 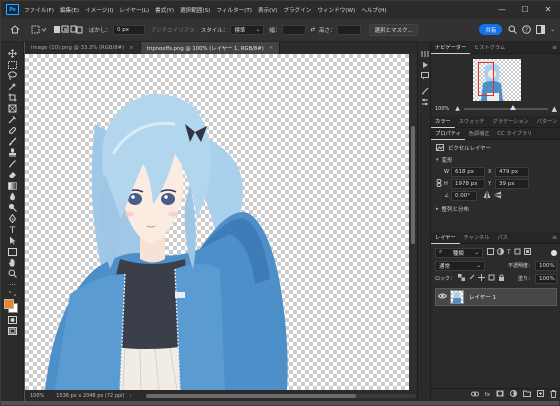 What do you see at coordinates (512, 171) in the screenshot?
I see `x-field: 479 px` at bounding box center [512, 171].